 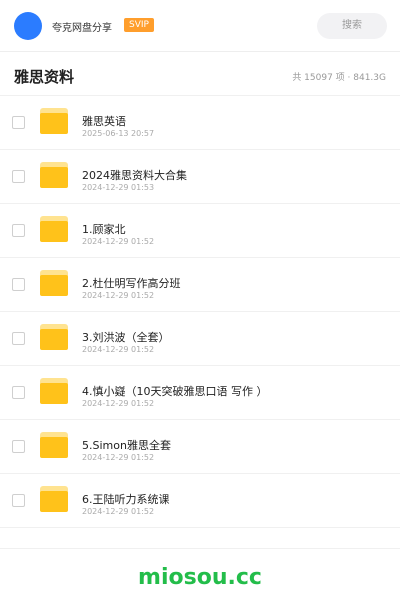 I want to click on footer: miosou.cc, so click(x=200, y=574).